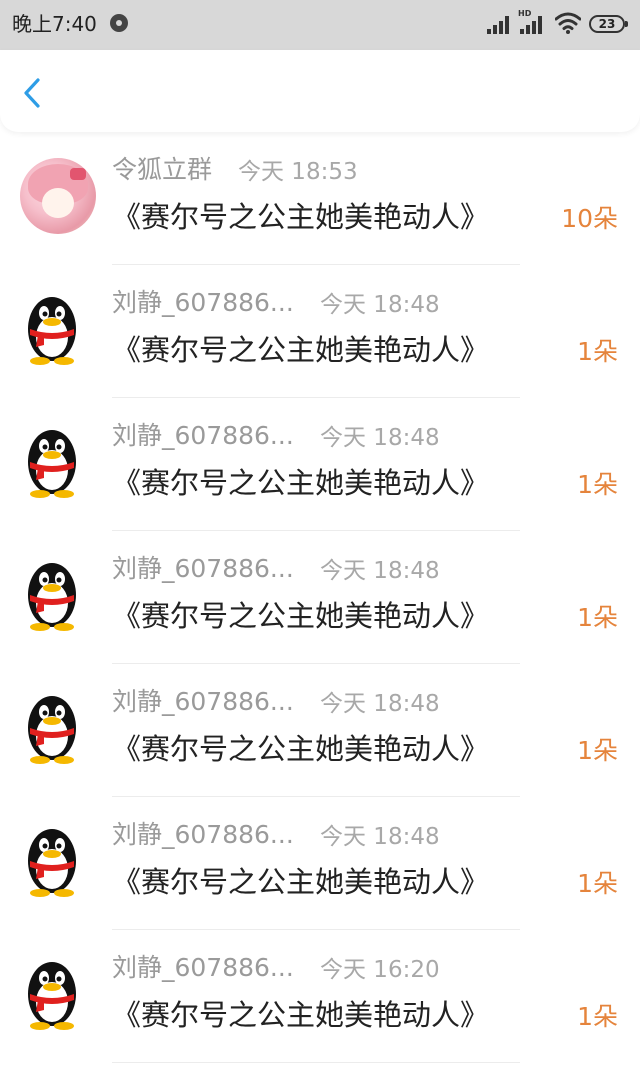  I want to click on list-item: 刘静_607886... 今天 16:20 《赛尔号之公主她美艳动人》 1朵, so click(320, 998).